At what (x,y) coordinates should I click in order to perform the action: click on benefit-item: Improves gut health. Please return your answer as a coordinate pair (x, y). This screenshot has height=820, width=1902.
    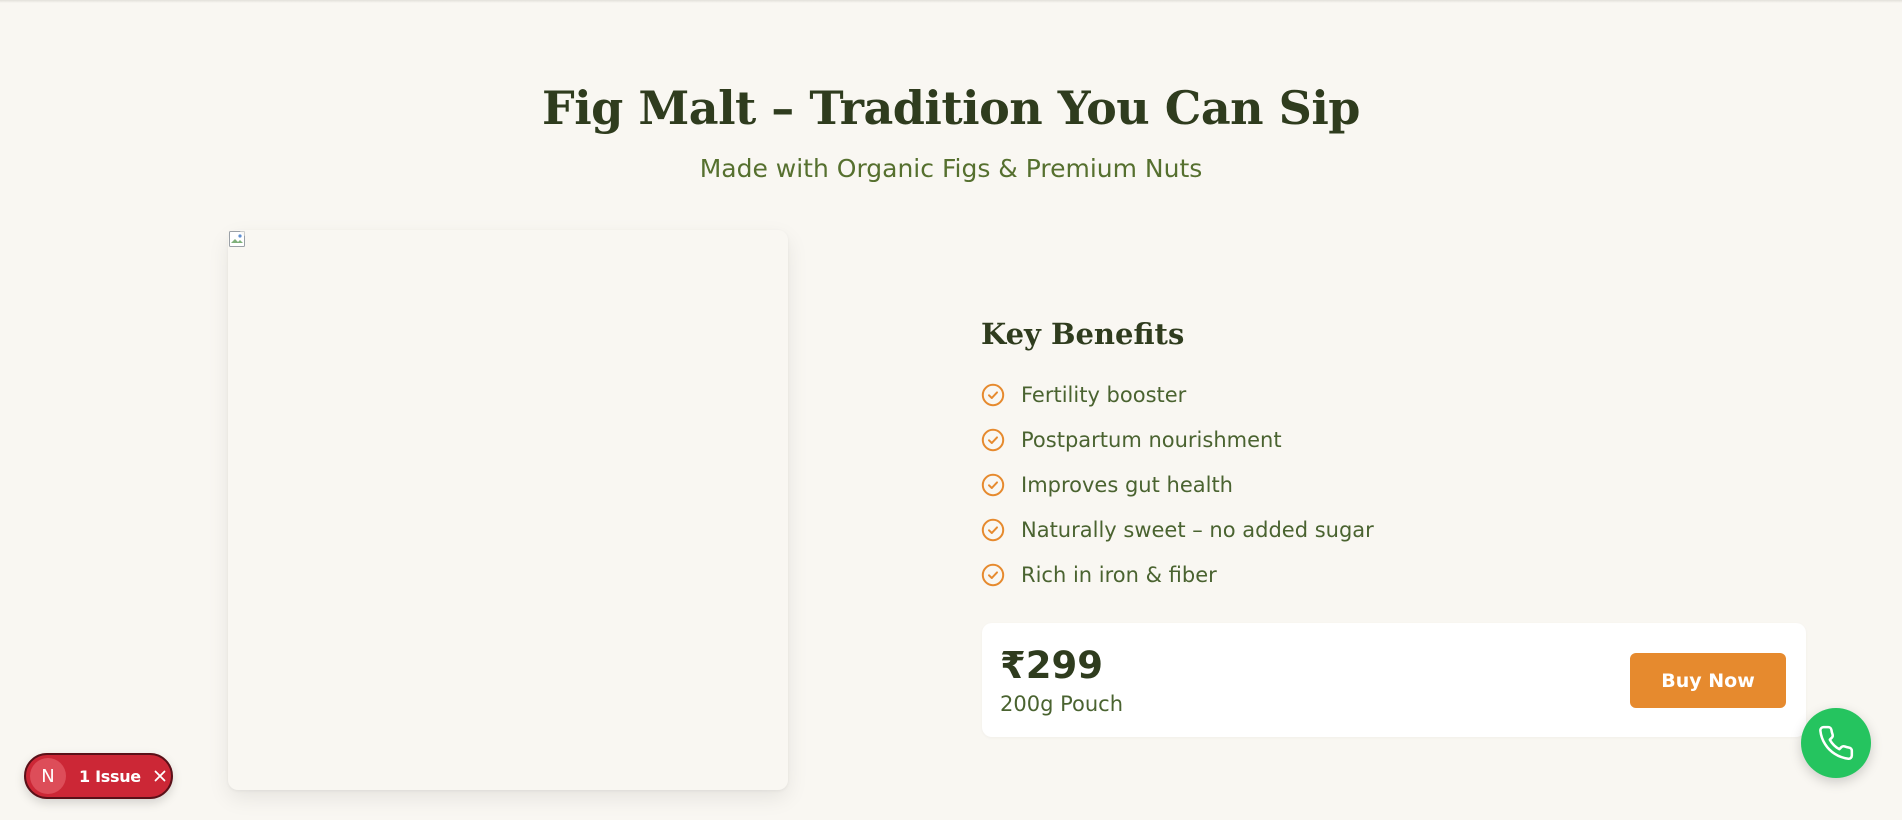
    Looking at the image, I should click on (1177, 484).